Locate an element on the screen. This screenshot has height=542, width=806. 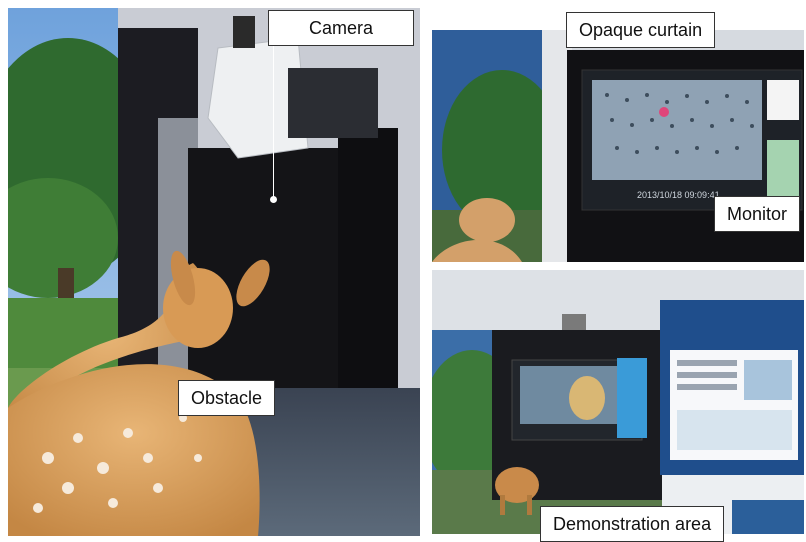
camera-pointer-dot is located at coordinates (273, 199).